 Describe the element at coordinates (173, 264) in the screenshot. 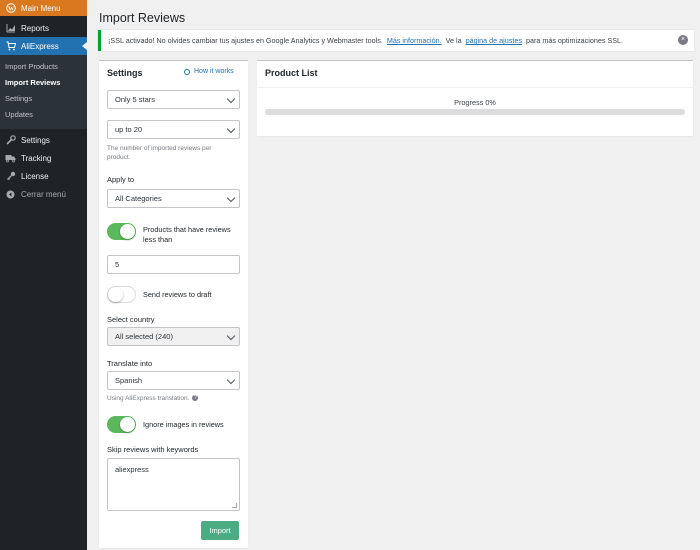

I see `reviews-less-than-input: 5` at that location.